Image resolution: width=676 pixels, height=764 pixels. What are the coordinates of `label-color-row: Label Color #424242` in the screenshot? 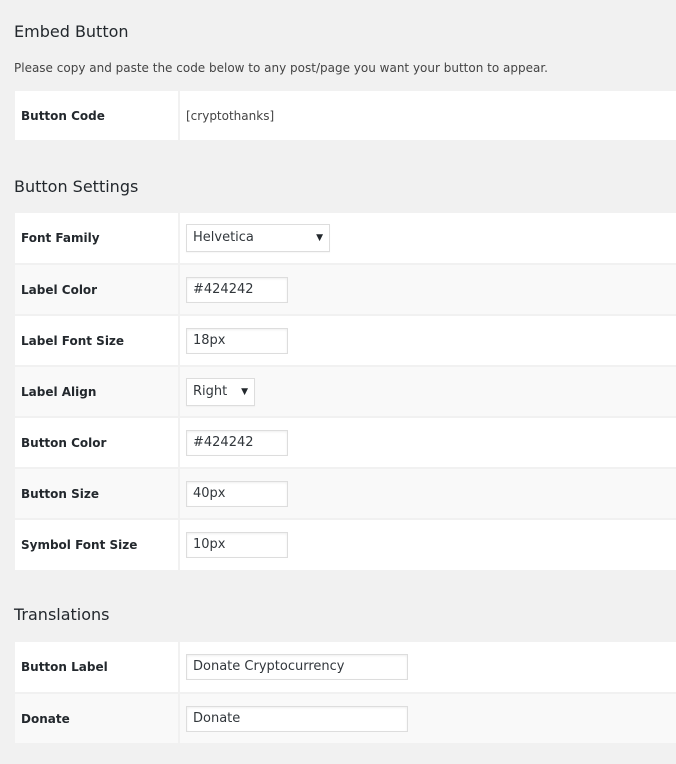 It's located at (345, 290).